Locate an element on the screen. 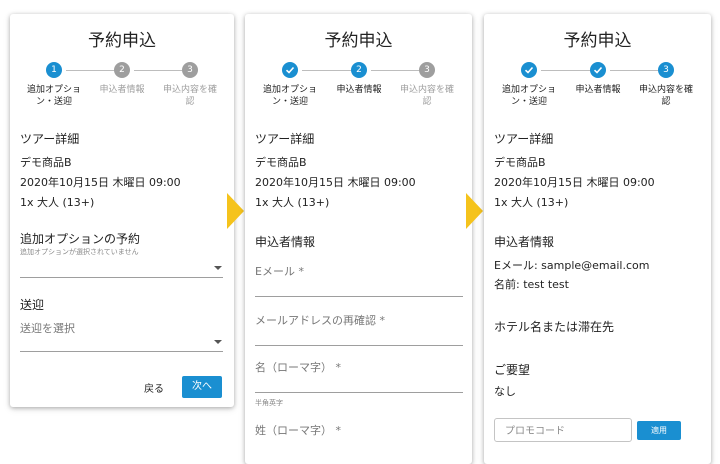  addon-heading: 追加オプションの予約 is located at coordinates (80, 239).